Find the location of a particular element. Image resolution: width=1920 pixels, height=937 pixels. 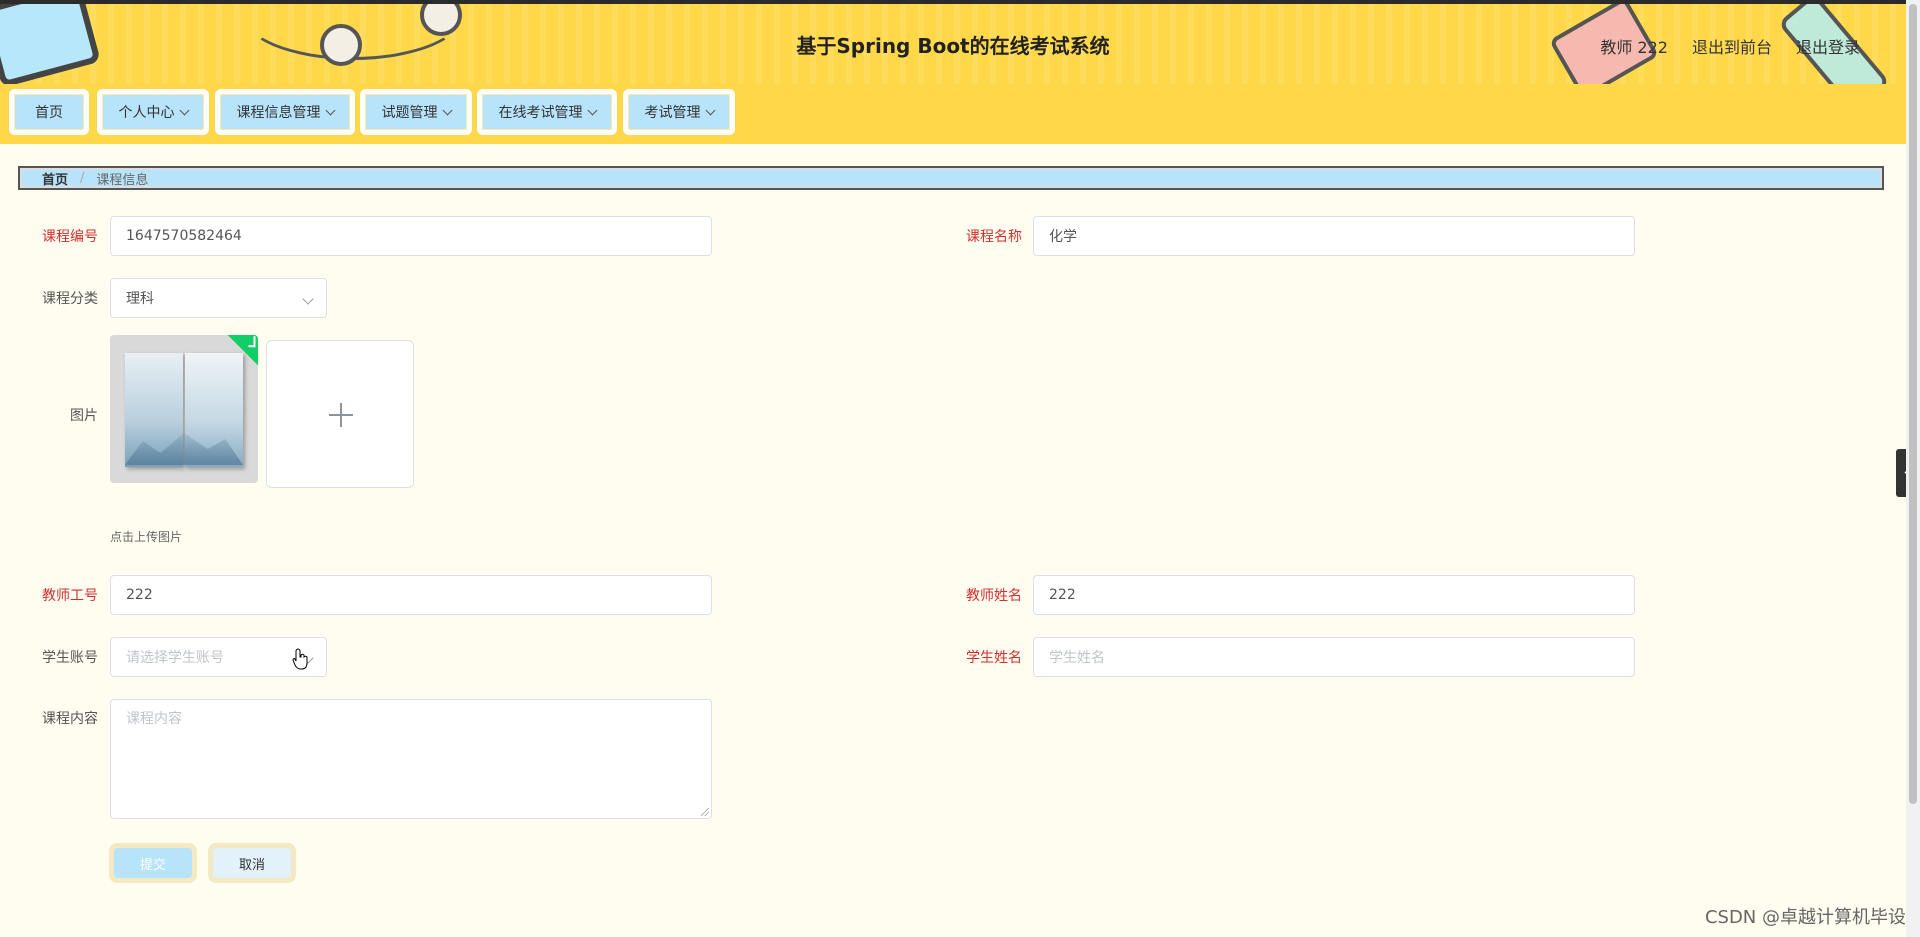

course-no-label: 课程编号 is located at coordinates (70, 237).